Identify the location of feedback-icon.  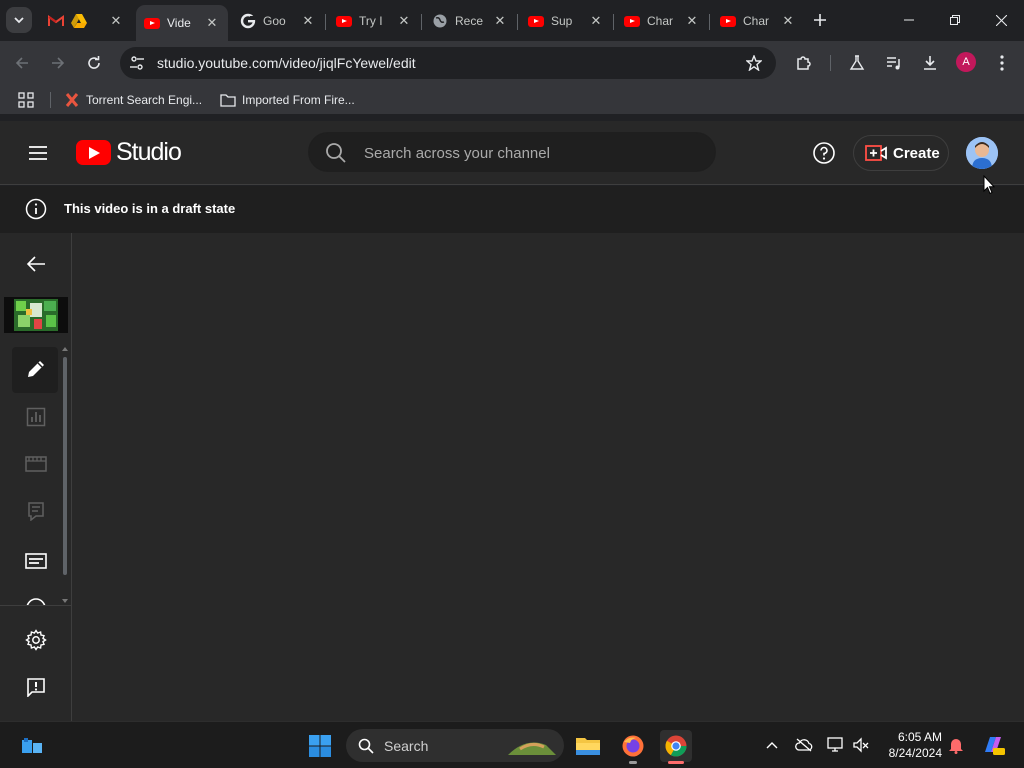
(36, 687).